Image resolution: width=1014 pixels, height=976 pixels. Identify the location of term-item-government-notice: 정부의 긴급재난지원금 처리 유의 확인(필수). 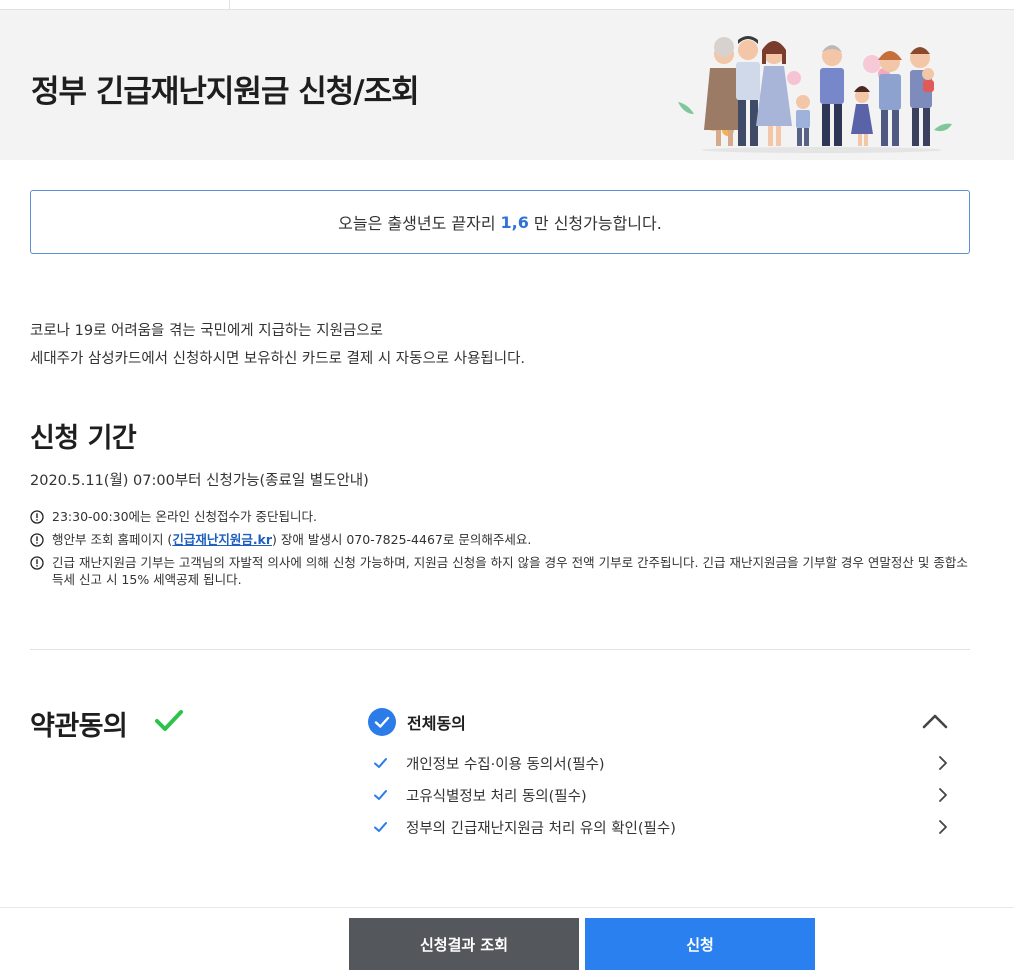
(660, 827).